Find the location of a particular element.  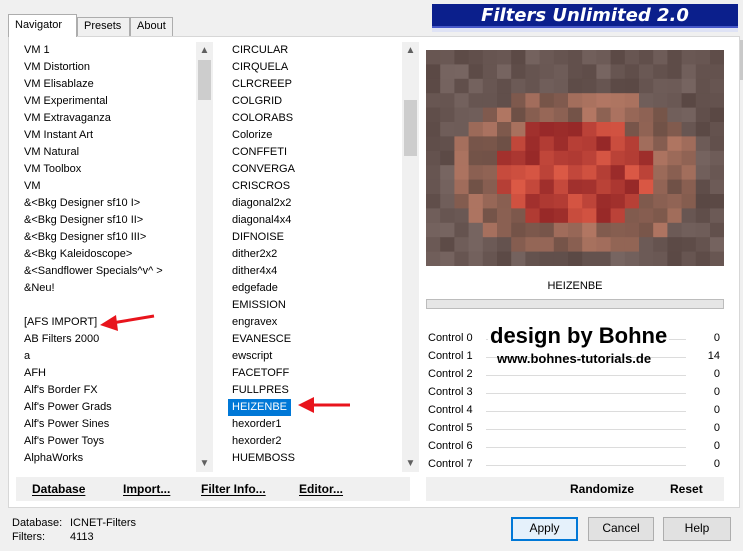

filter-item: CONFFETI is located at coordinates (315, 152).